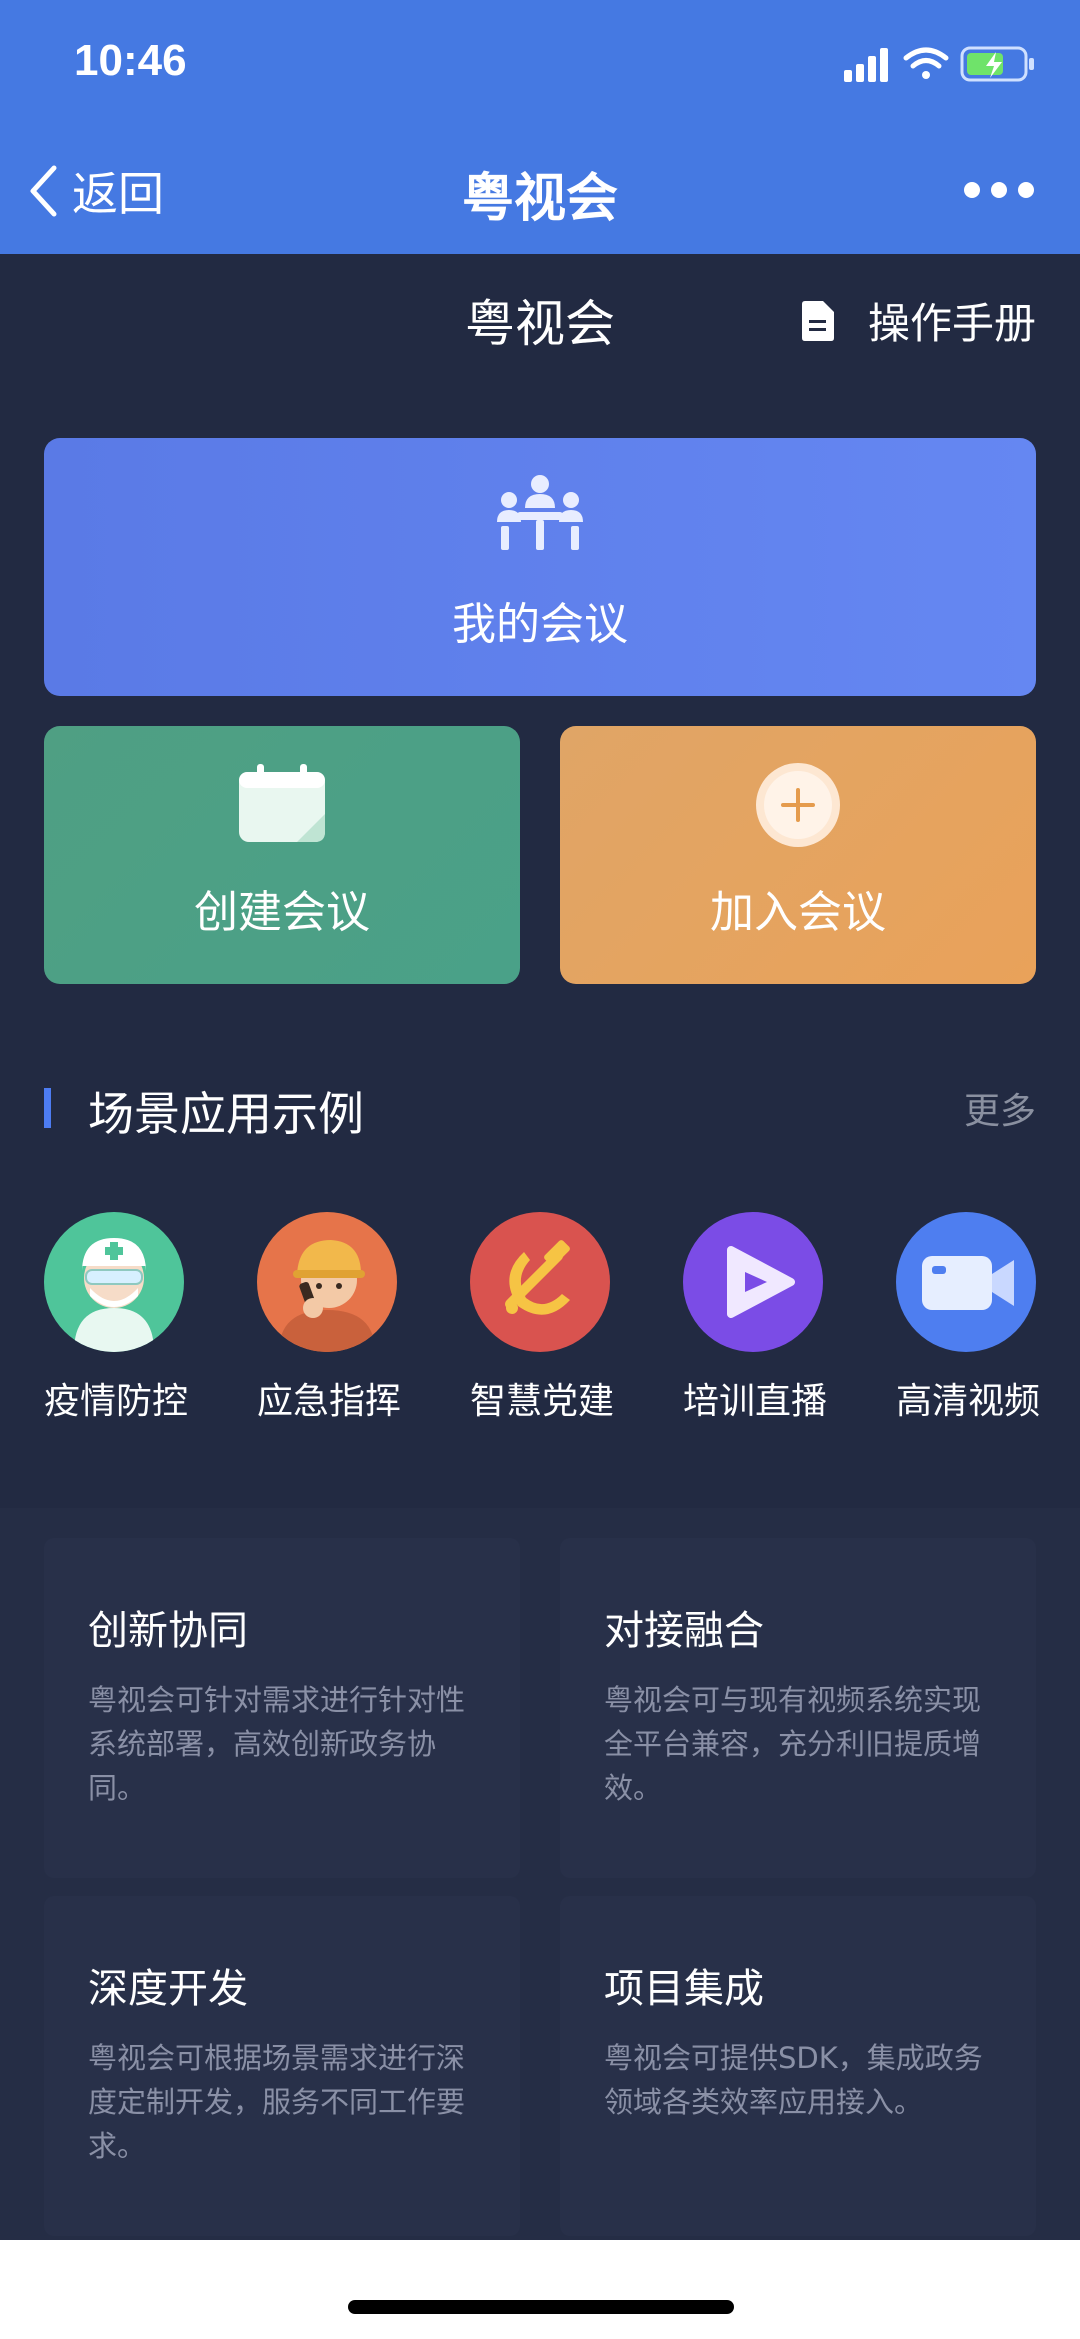  Describe the element at coordinates (282, 912) in the screenshot. I see `create-meeting-label: 创建会议` at that location.